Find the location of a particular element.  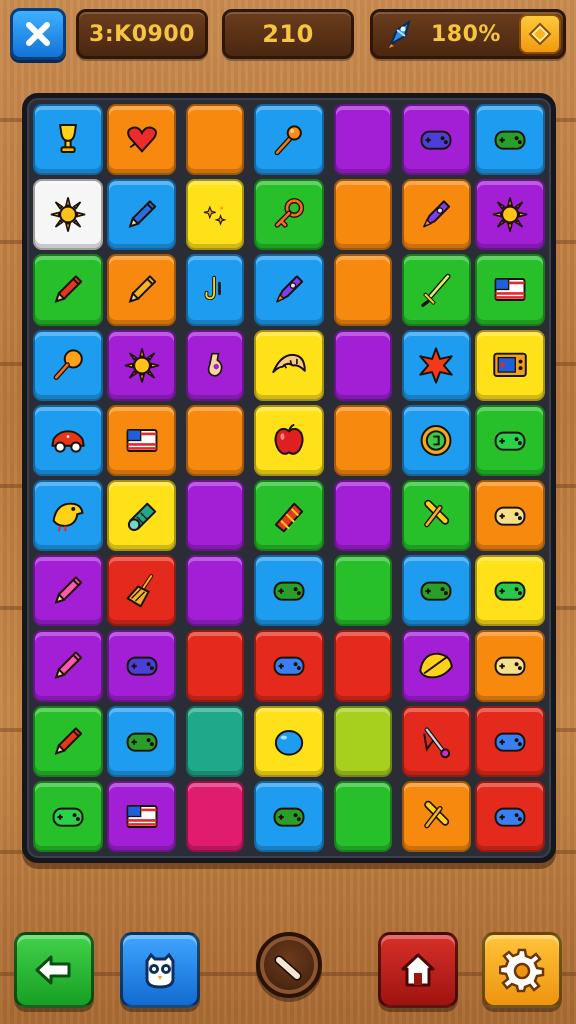

tile-r1-c4 is located at coordinates (289, 140).